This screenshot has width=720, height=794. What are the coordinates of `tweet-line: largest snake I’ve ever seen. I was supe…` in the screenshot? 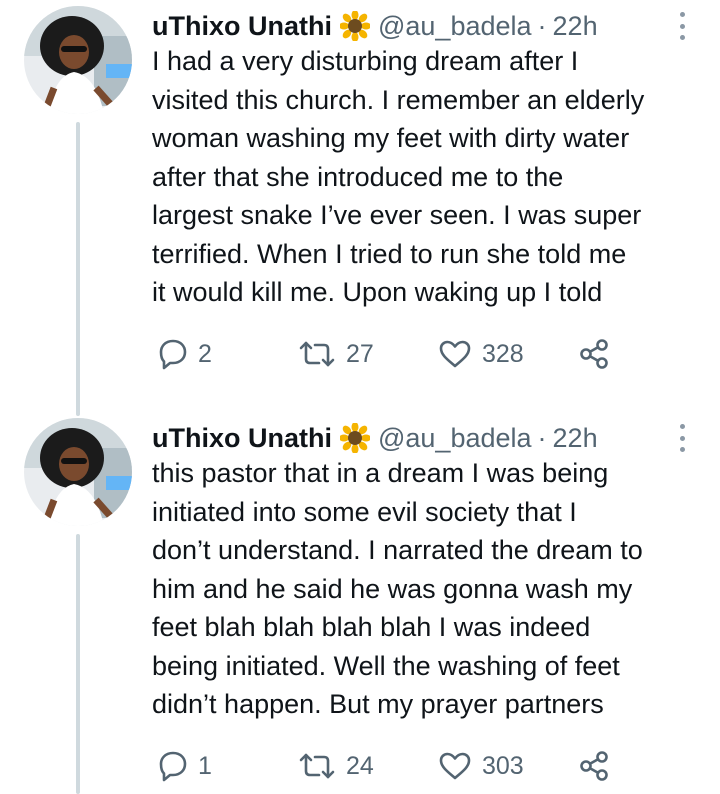 It's located at (397, 215).